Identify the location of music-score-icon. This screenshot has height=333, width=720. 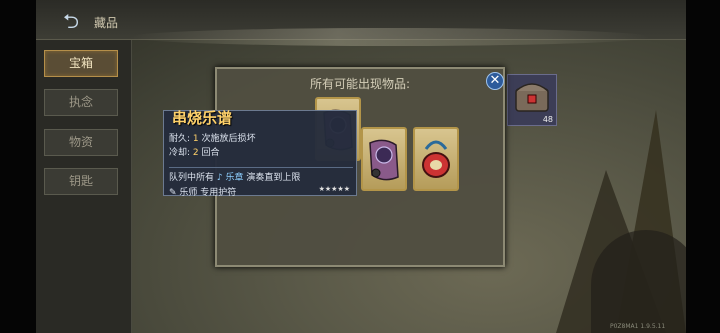
(384, 160).